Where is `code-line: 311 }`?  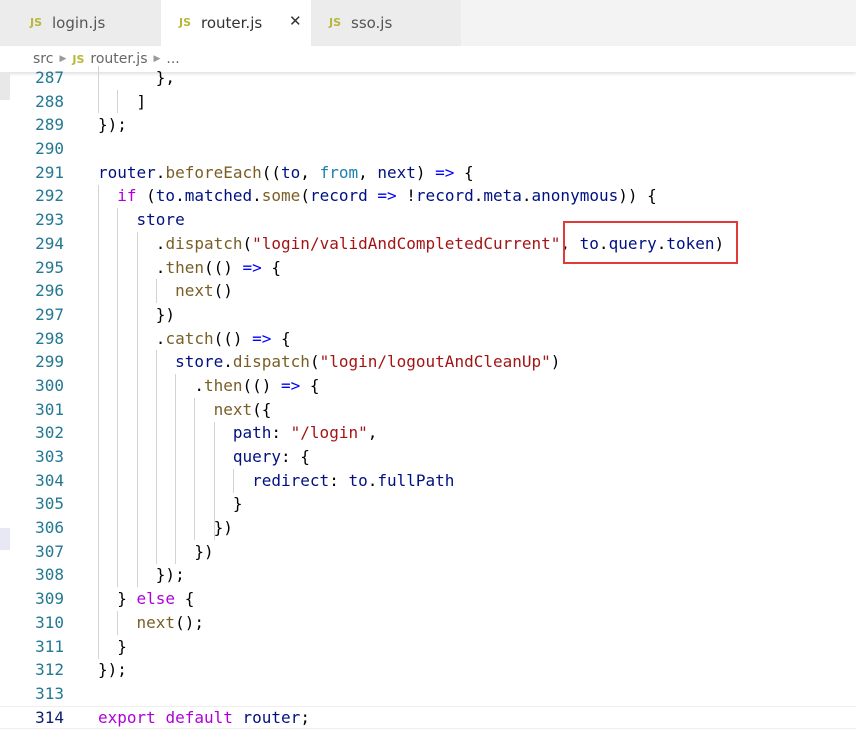 code-line: 311 } is located at coordinates (428, 647).